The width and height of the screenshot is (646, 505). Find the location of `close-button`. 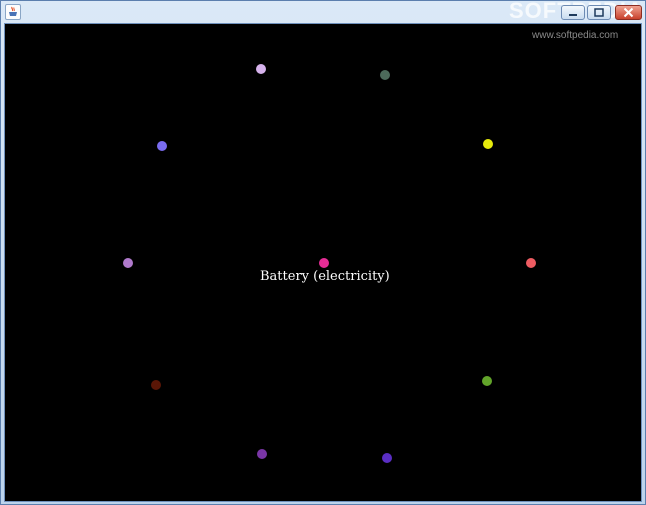

close-button is located at coordinates (628, 12).